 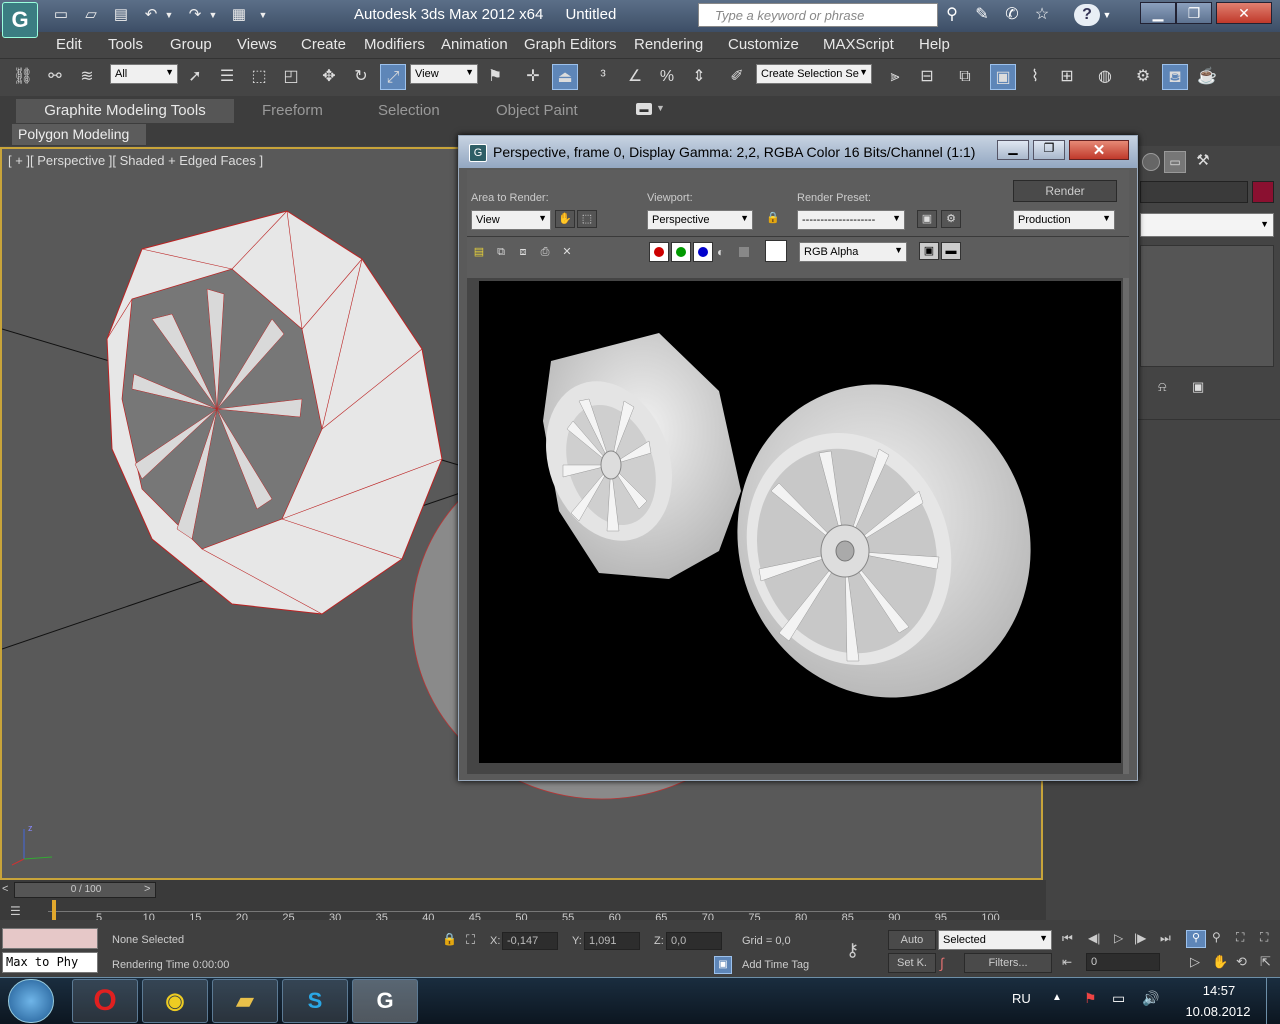 What do you see at coordinates (69, 44) in the screenshot?
I see `menu-edit: Edit` at bounding box center [69, 44].